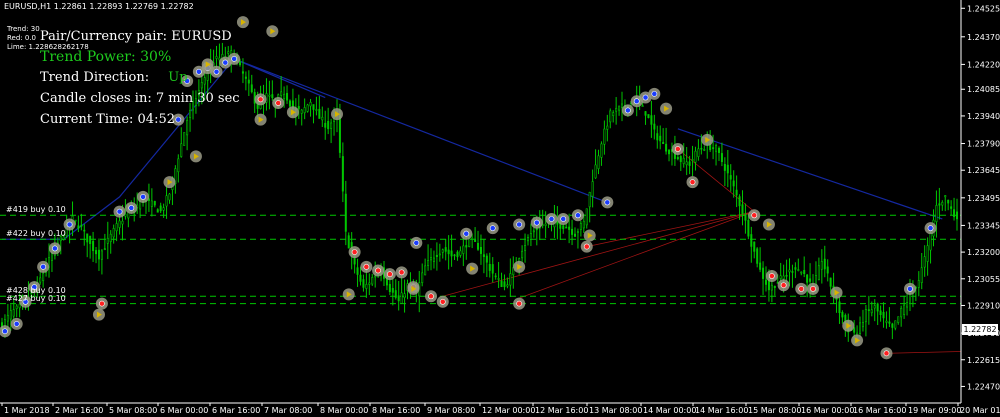 The image size is (1000, 417). What do you see at coordinates (106, 57) in the screenshot?
I see `trend-power: Trend Power: 30%` at bounding box center [106, 57].